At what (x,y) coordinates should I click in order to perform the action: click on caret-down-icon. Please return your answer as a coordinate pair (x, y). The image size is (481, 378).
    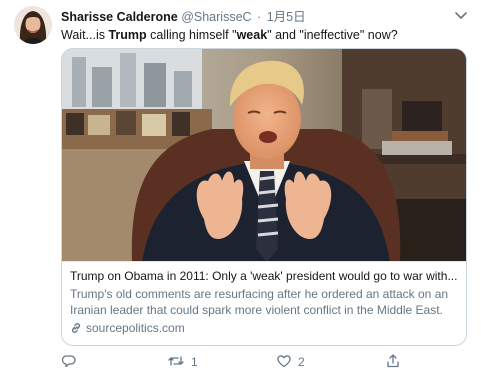
    Looking at the image, I should click on (461, 16).